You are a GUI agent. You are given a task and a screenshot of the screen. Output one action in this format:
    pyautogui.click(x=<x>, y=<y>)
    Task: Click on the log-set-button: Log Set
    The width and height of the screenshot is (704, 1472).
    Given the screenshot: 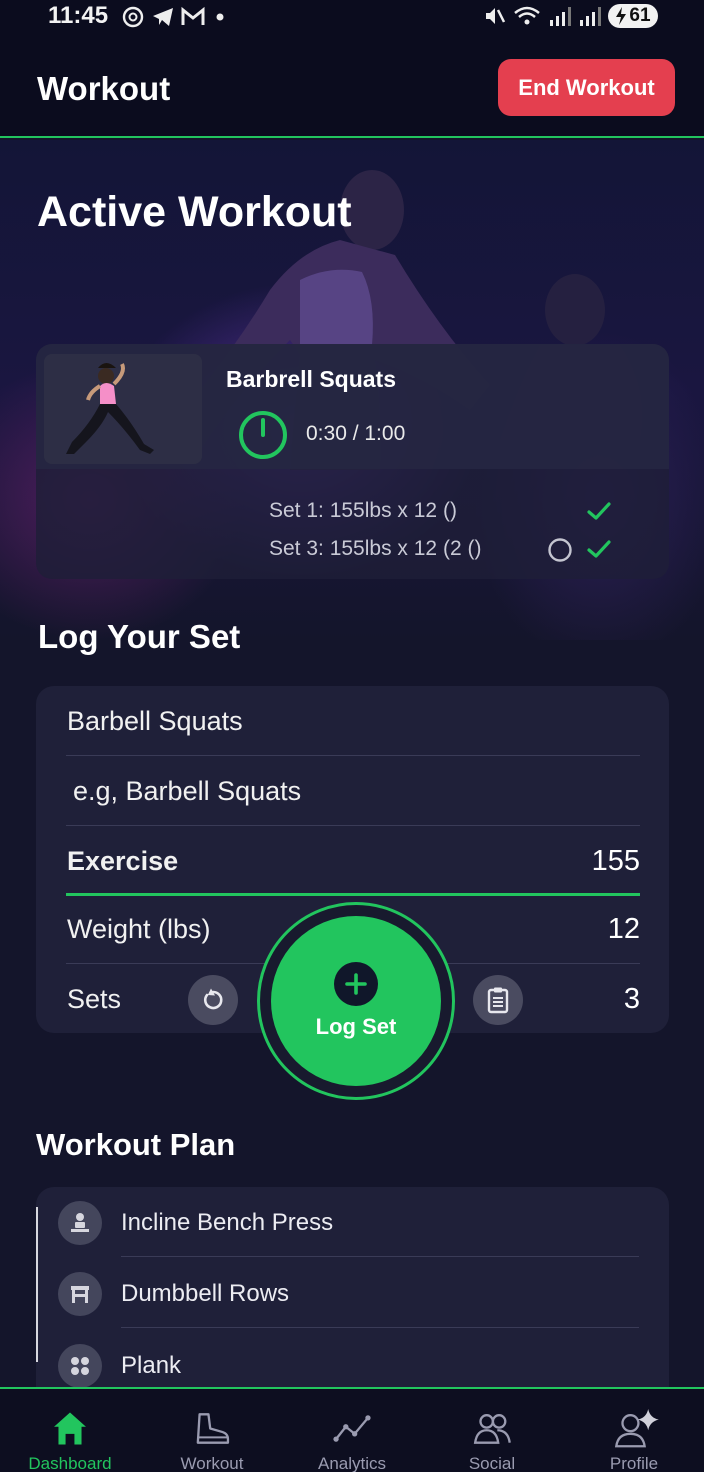 What is the action you would take?
    pyautogui.click(x=356, y=1001)
    